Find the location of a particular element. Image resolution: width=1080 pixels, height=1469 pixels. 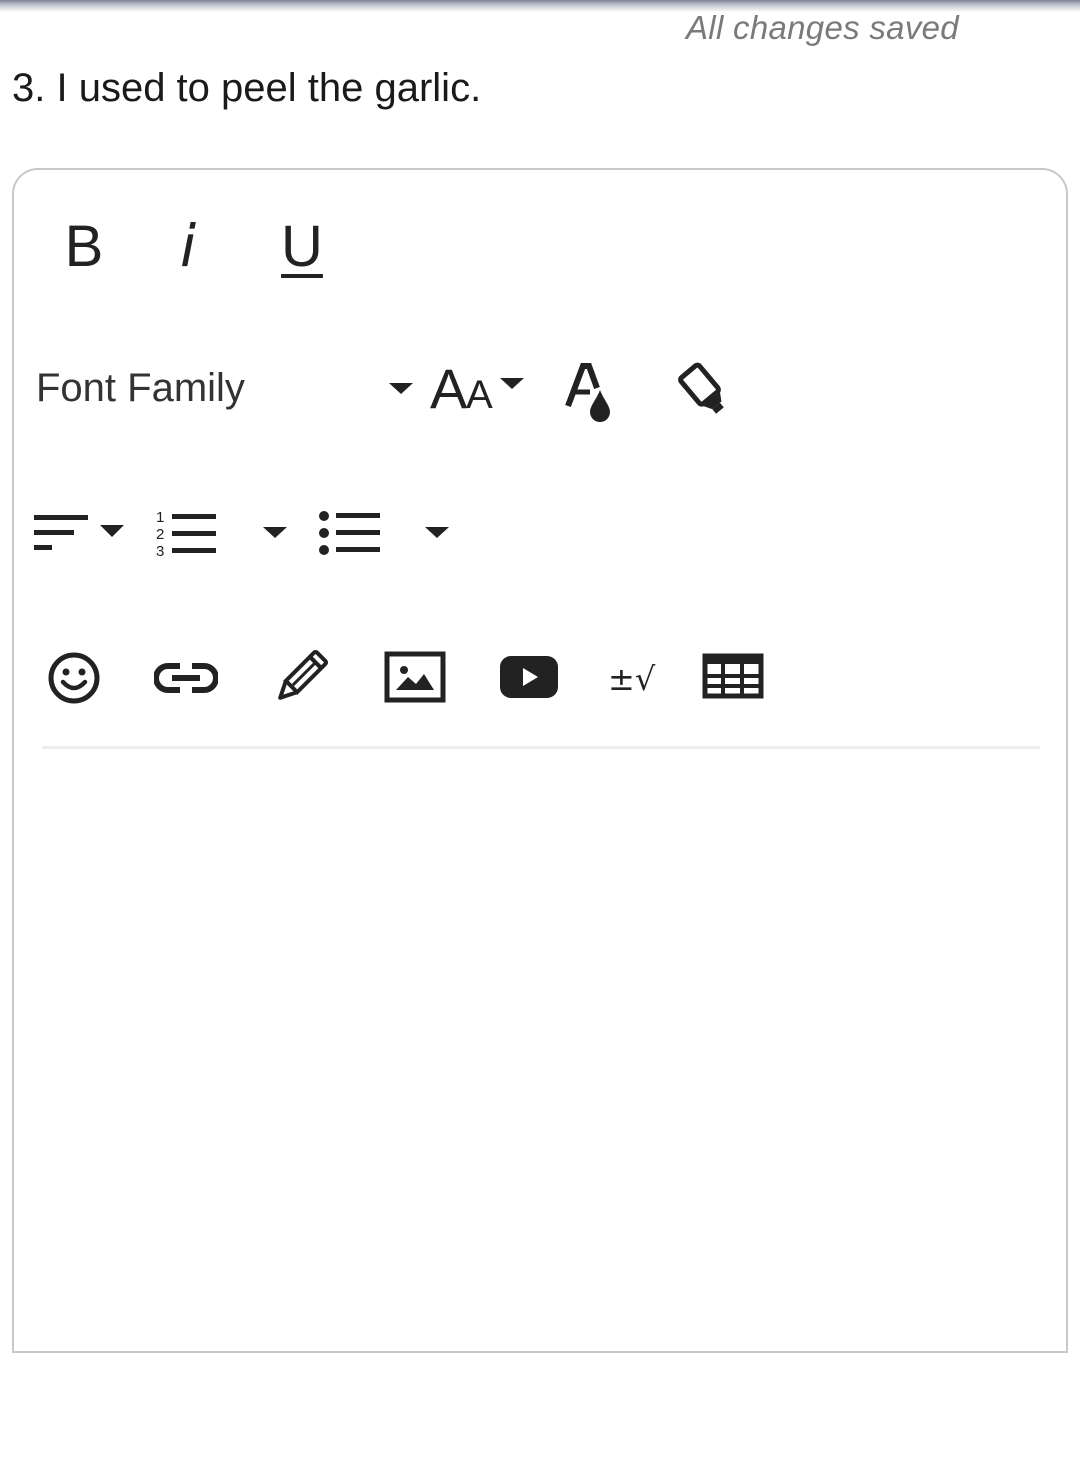

ordered-list-dropdown is located at coordinates (275, 532).